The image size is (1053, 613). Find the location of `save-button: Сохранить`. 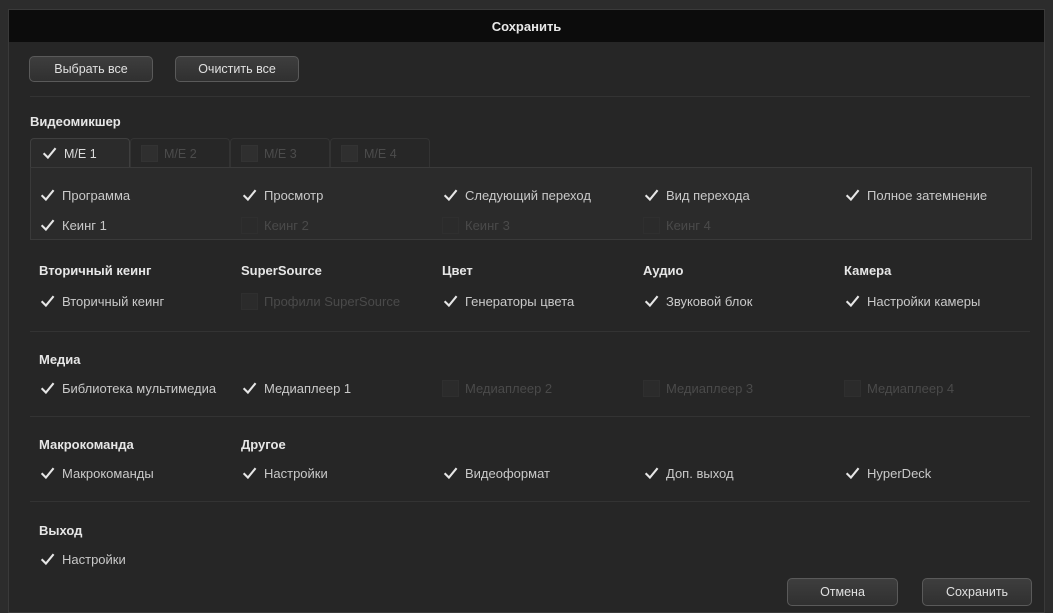

save-button: Сохранить is located at coordinates (977, 592).